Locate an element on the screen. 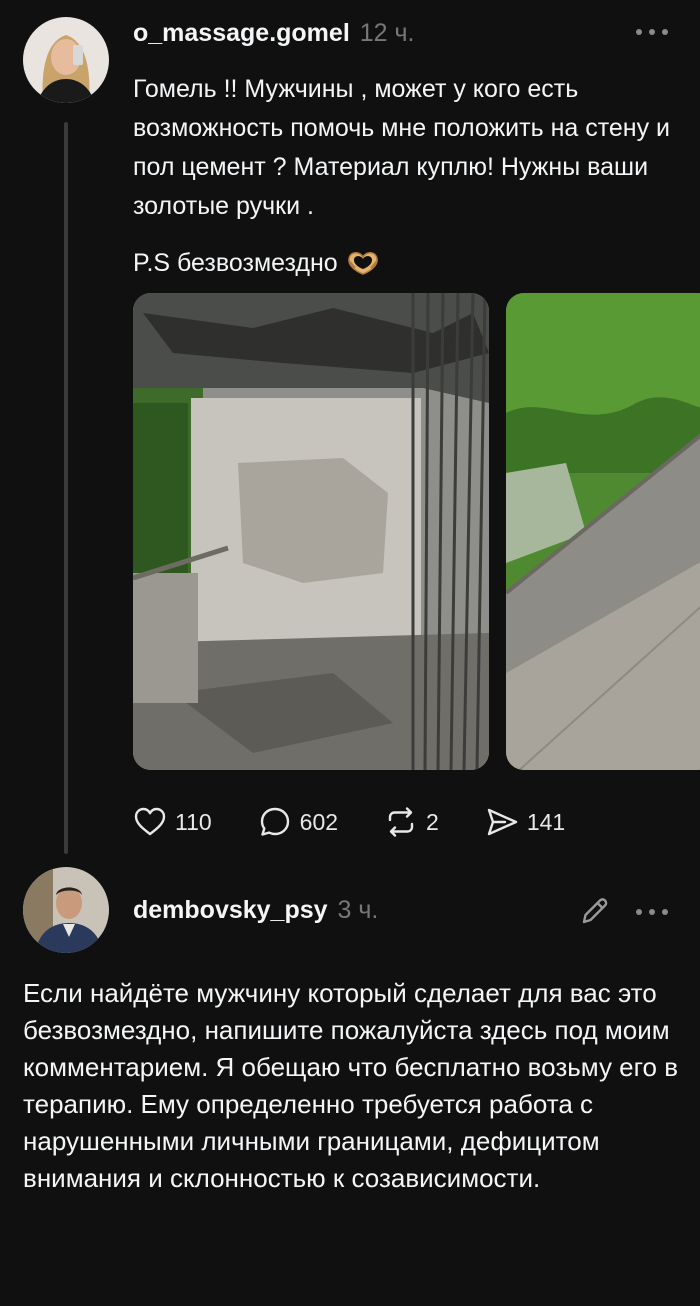 Image resolution: width=700 pixels, height=1306 pixels. replies-count: 602 is located at coordinates (319, 821).